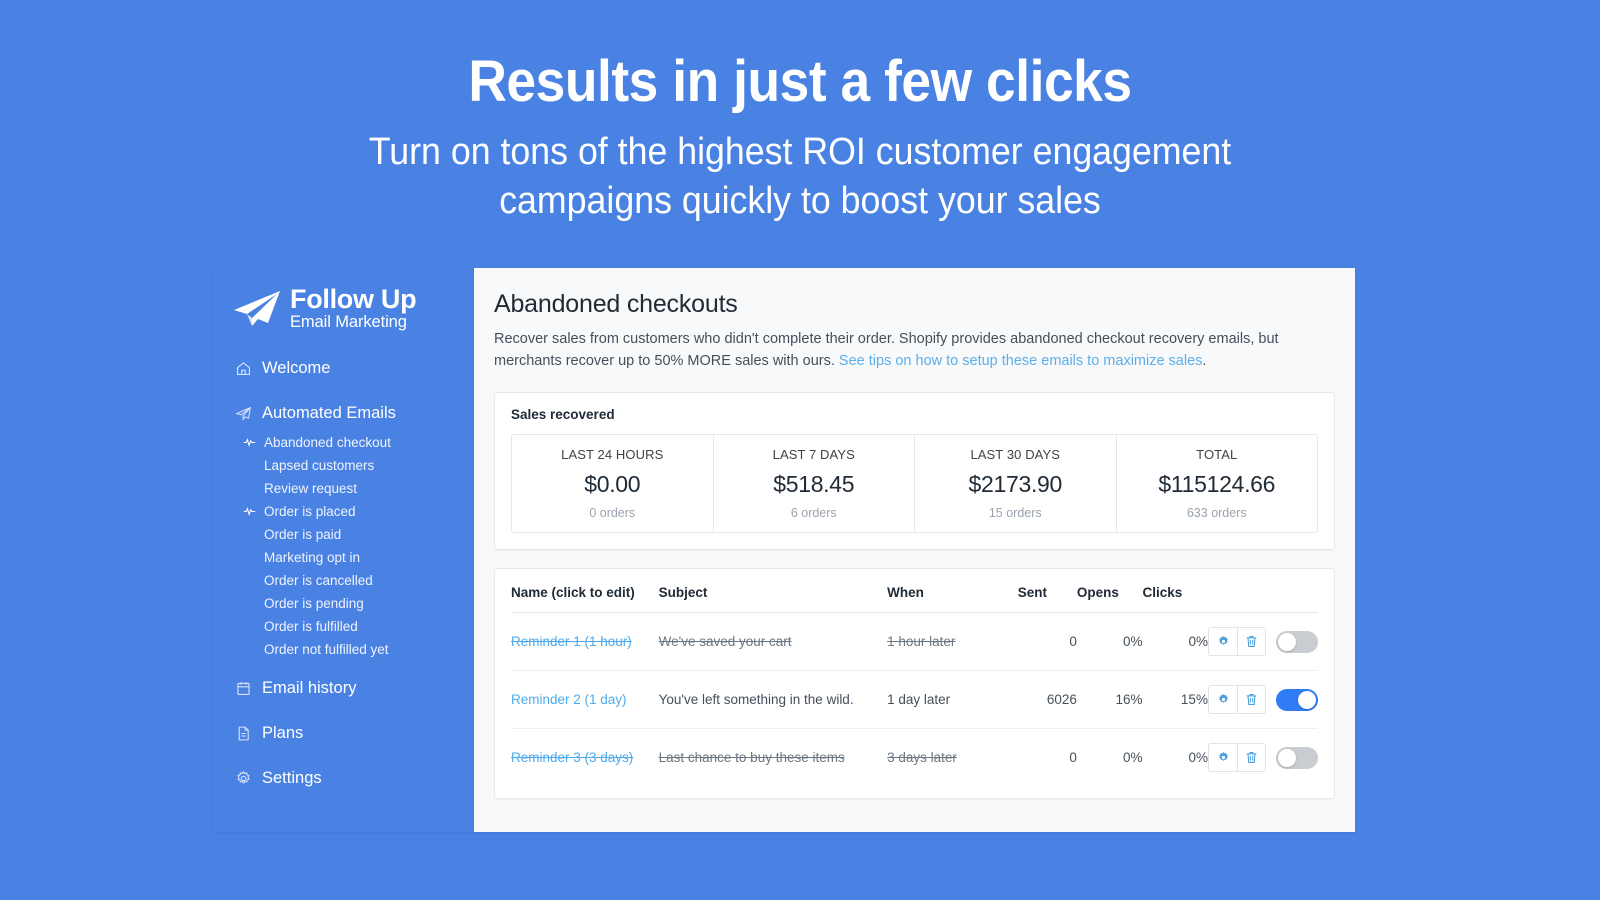 The image size is (1600, 900). Describe the element at coordinates (327, 442) in the screenshot. I see `sidebar-sub-label: Abandoned checkout` at that location.